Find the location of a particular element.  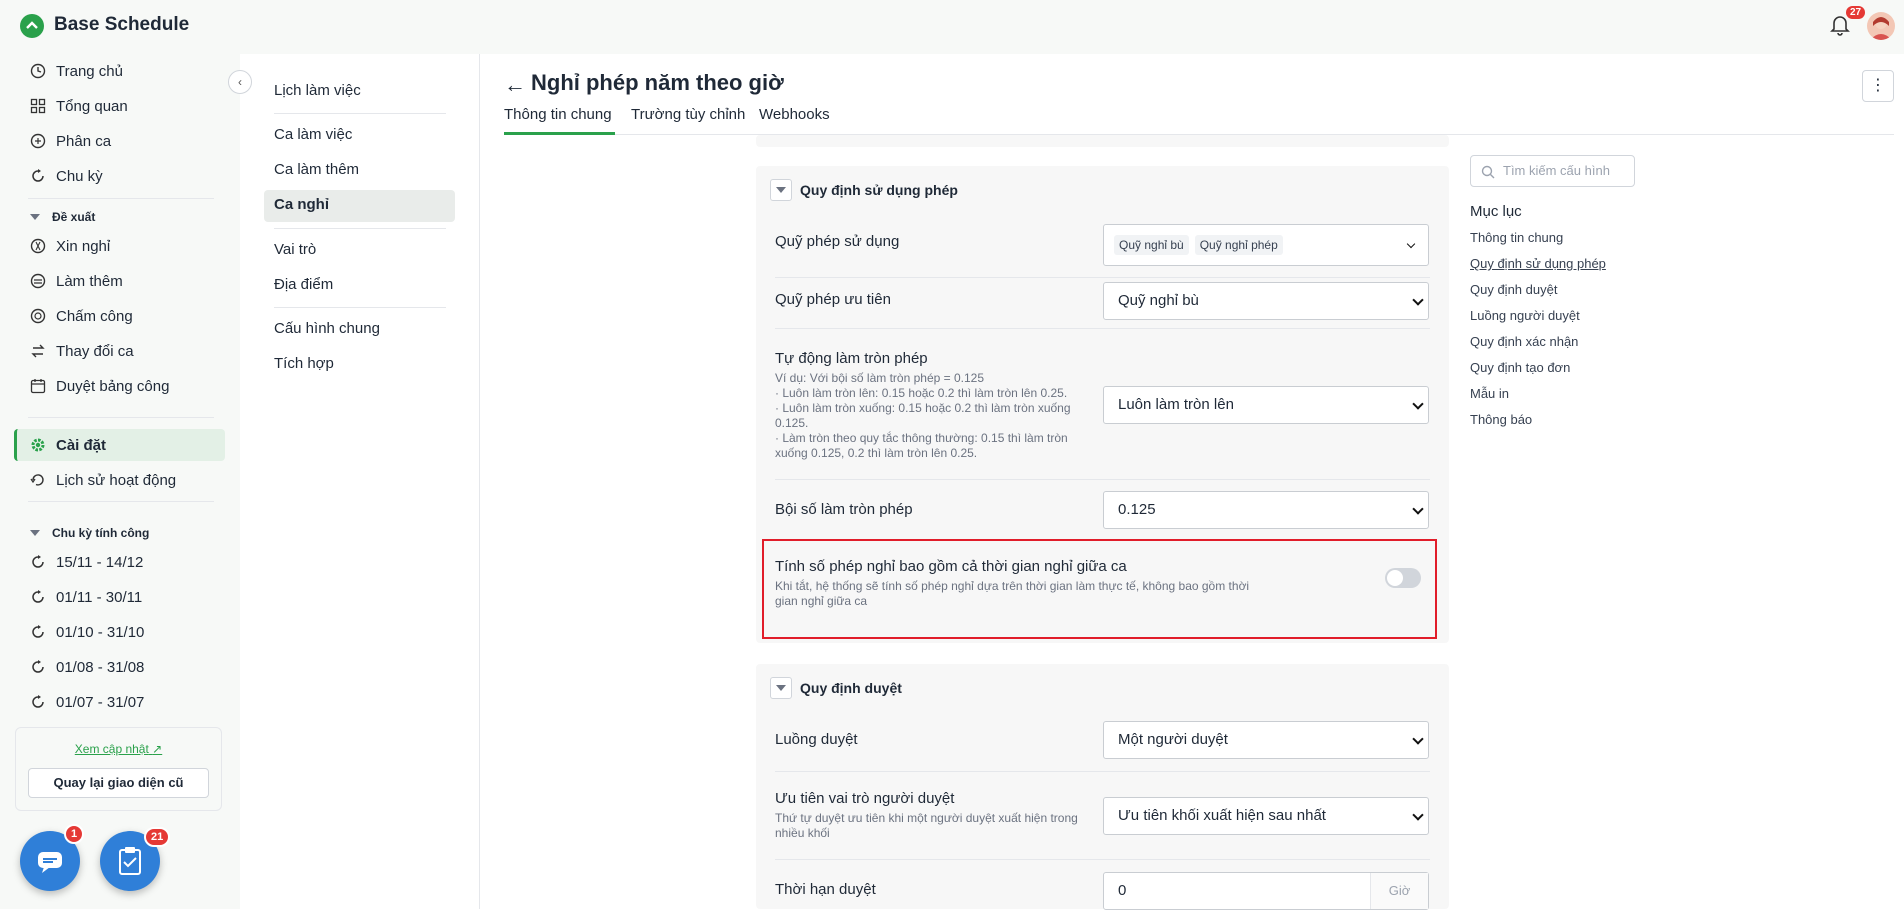

tab-custom-fields: Trường tùy chỉnh is located at coordinates (688, 114).